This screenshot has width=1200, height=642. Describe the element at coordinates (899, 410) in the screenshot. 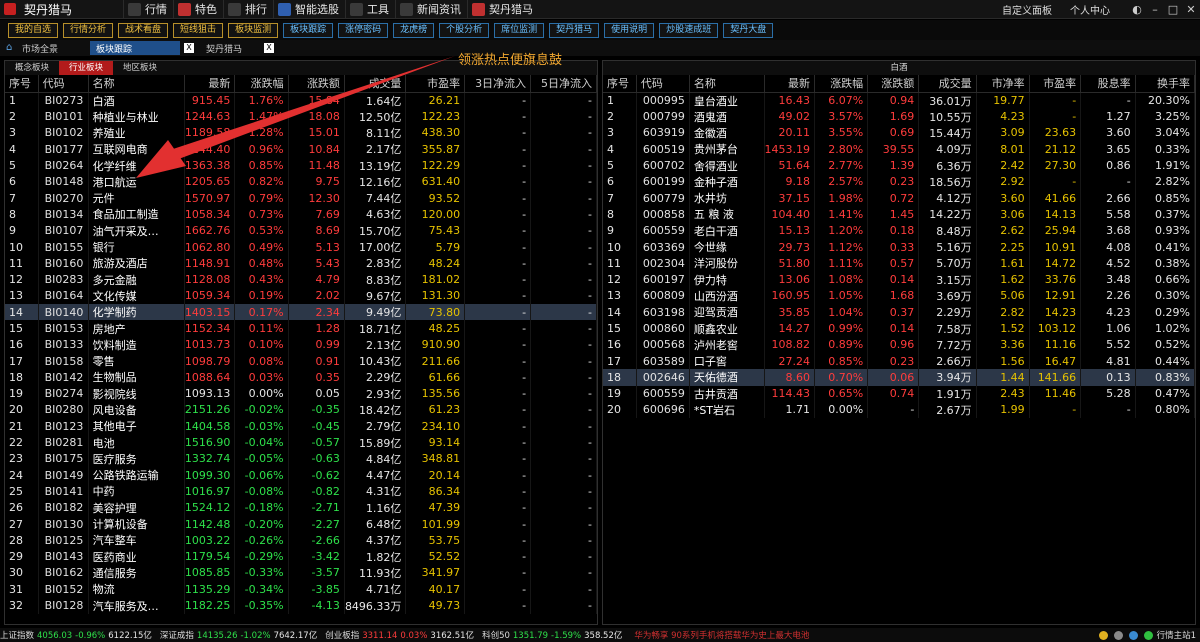

I see `stock-row: 20 600696 *ST岩石 1.71 0.00% -2.67万 1.99- -0.80%` at that location.